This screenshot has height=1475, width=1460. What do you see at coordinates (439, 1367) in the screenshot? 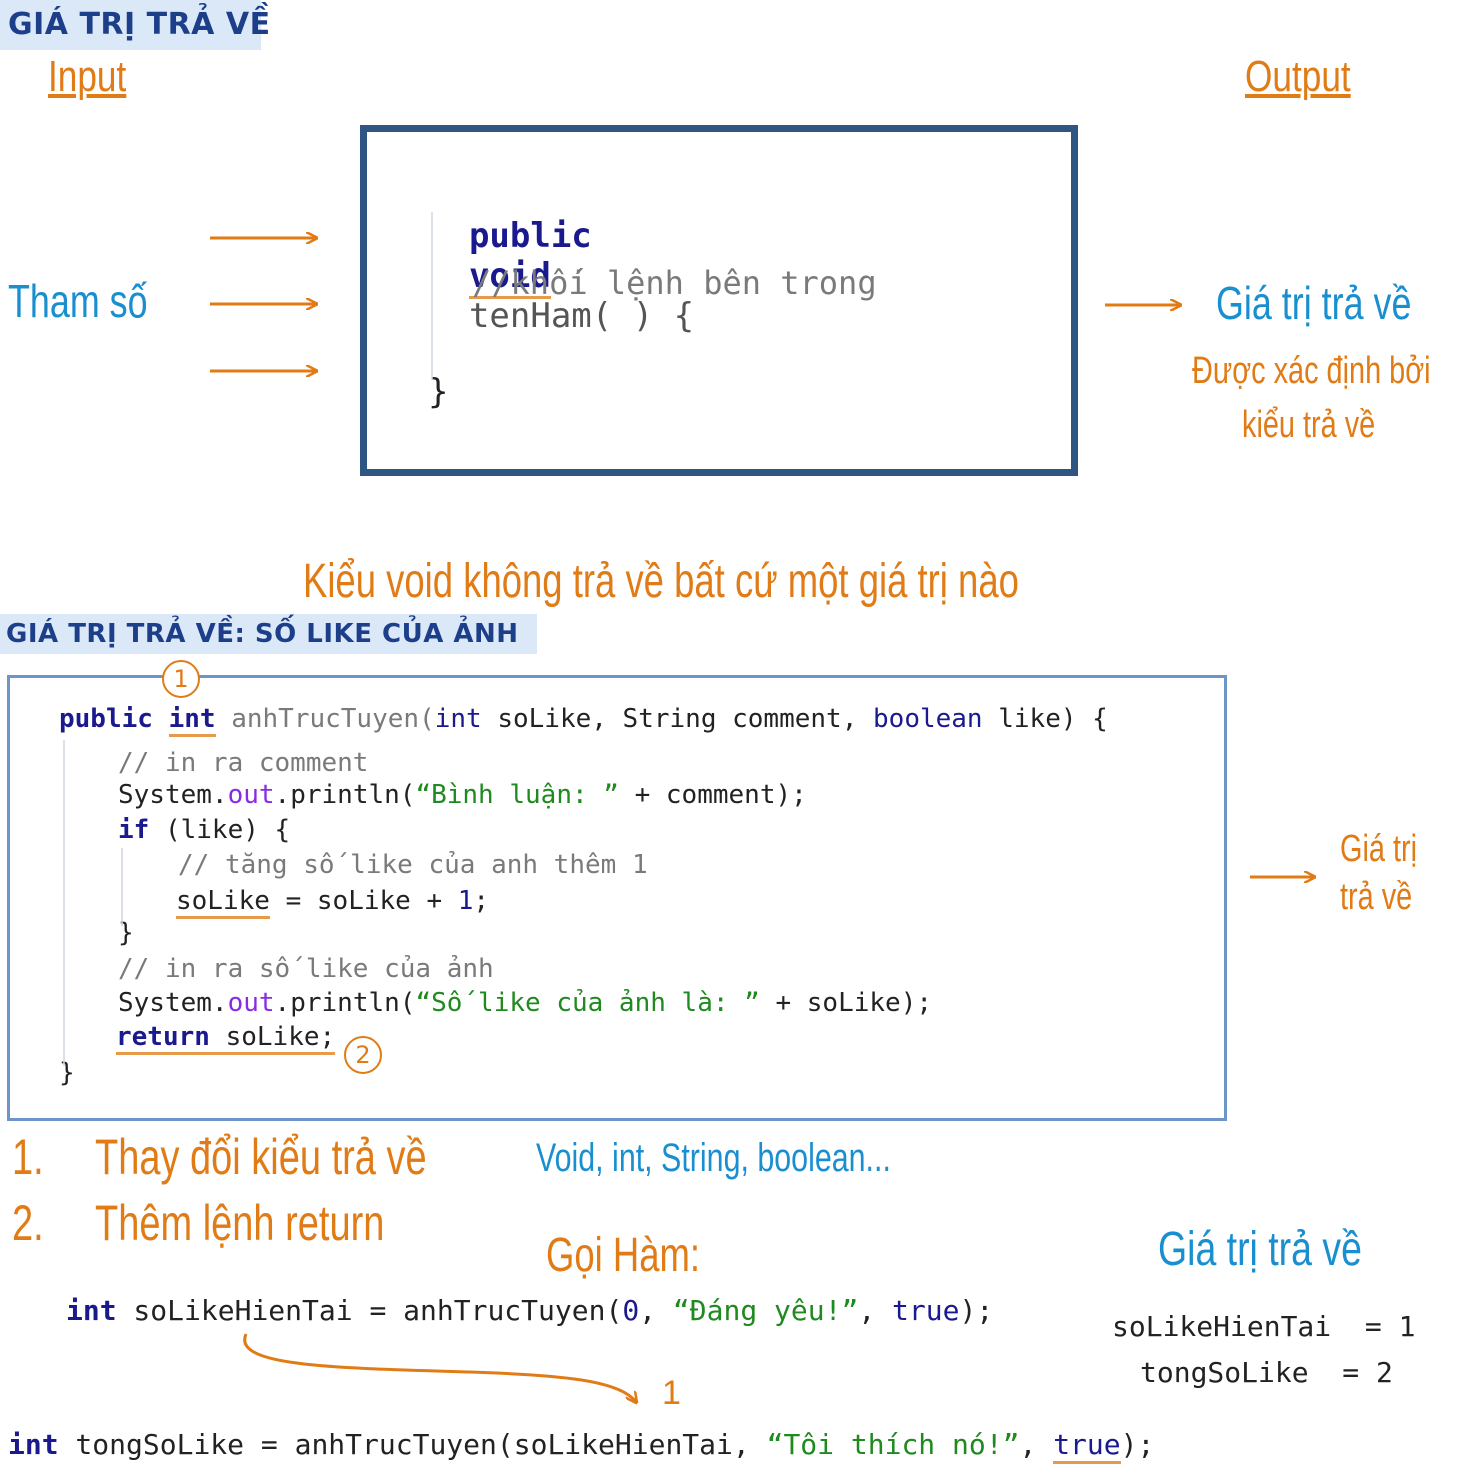
I see `value-flow-arrow` at bounding box center [439, 1367].